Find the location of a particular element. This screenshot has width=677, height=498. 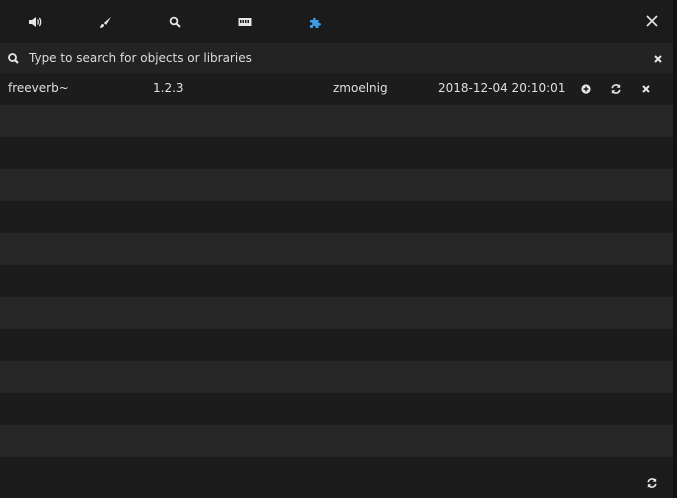

install-icon is located at coordinates (586, 89).